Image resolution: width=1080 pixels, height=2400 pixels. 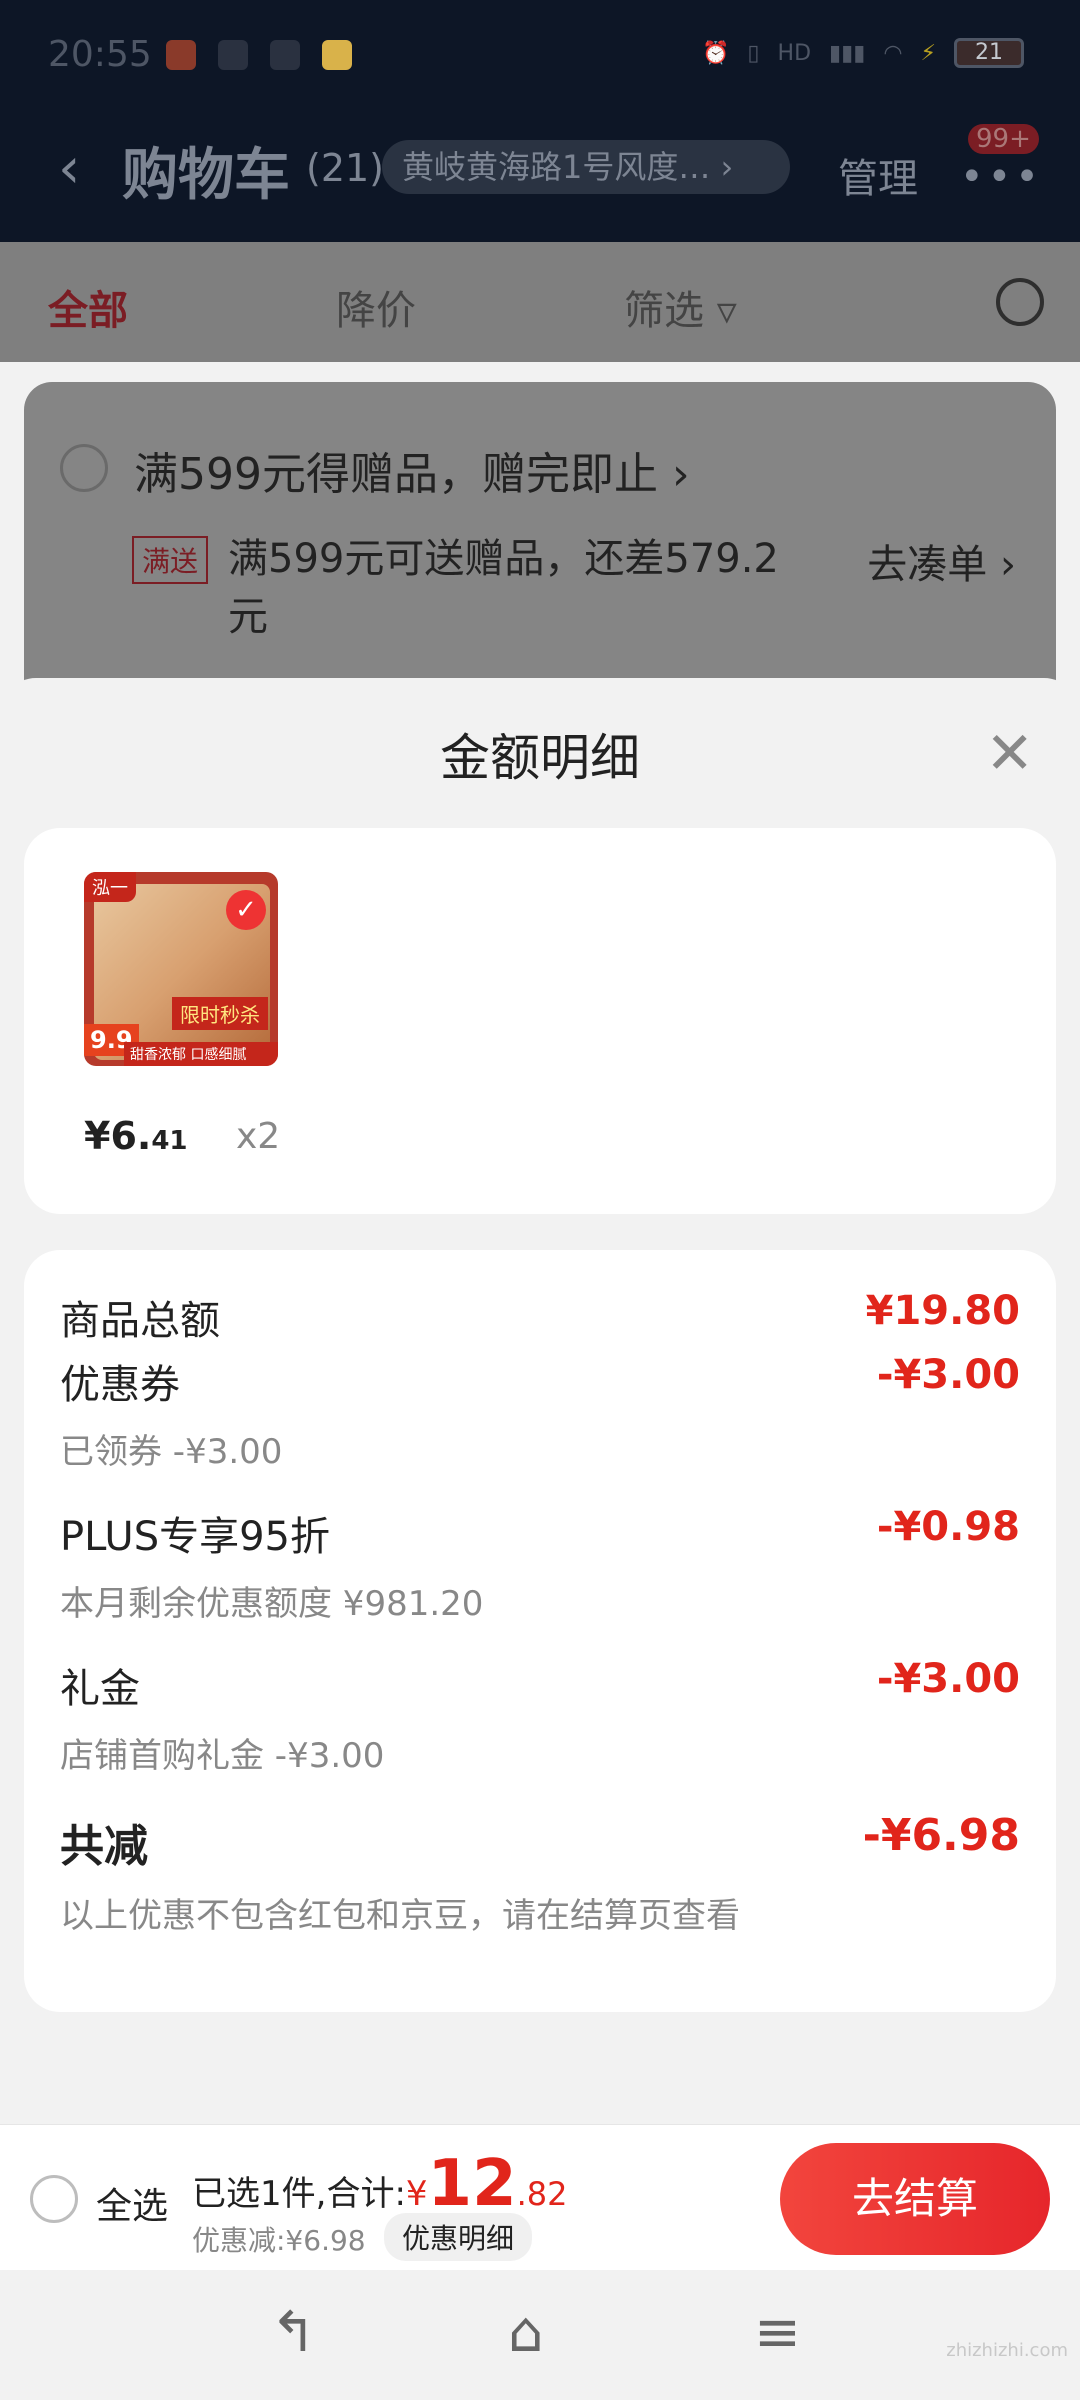 I want to click on plus-row: PLUS专享95折 本月剩余优惠额度 ¥981.20 -¥0.98, so click(x=540, y=1564).